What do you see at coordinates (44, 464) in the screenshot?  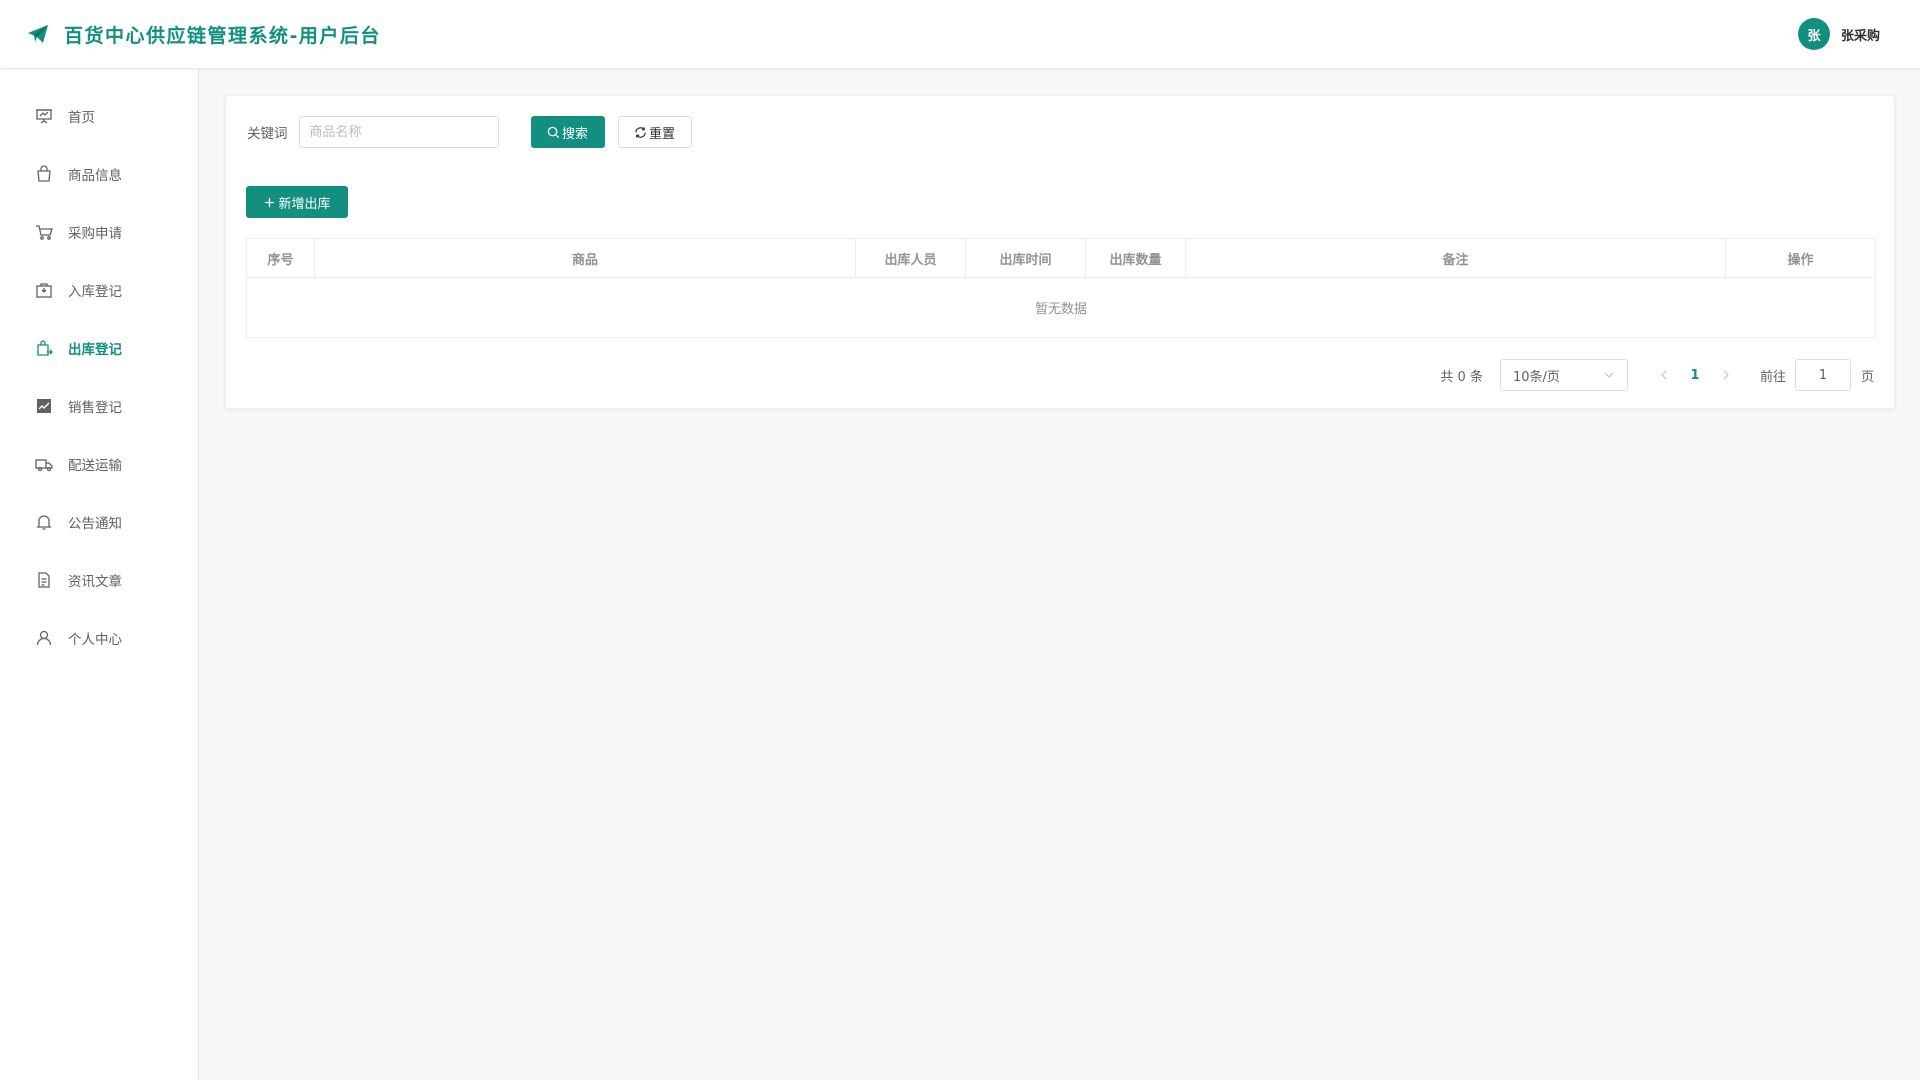 I see `truck-icon` at bounding box center [44, 464].